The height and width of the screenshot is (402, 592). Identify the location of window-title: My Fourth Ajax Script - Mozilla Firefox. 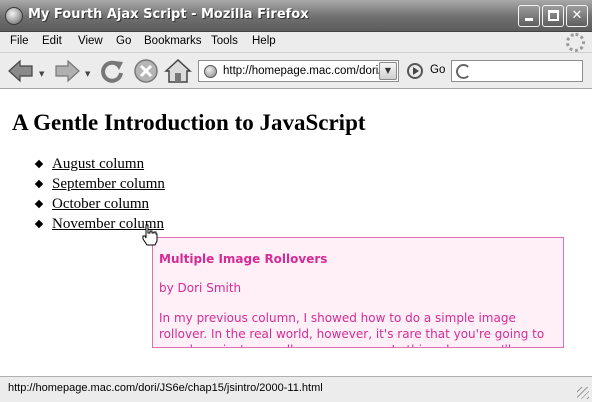
(168, 14).